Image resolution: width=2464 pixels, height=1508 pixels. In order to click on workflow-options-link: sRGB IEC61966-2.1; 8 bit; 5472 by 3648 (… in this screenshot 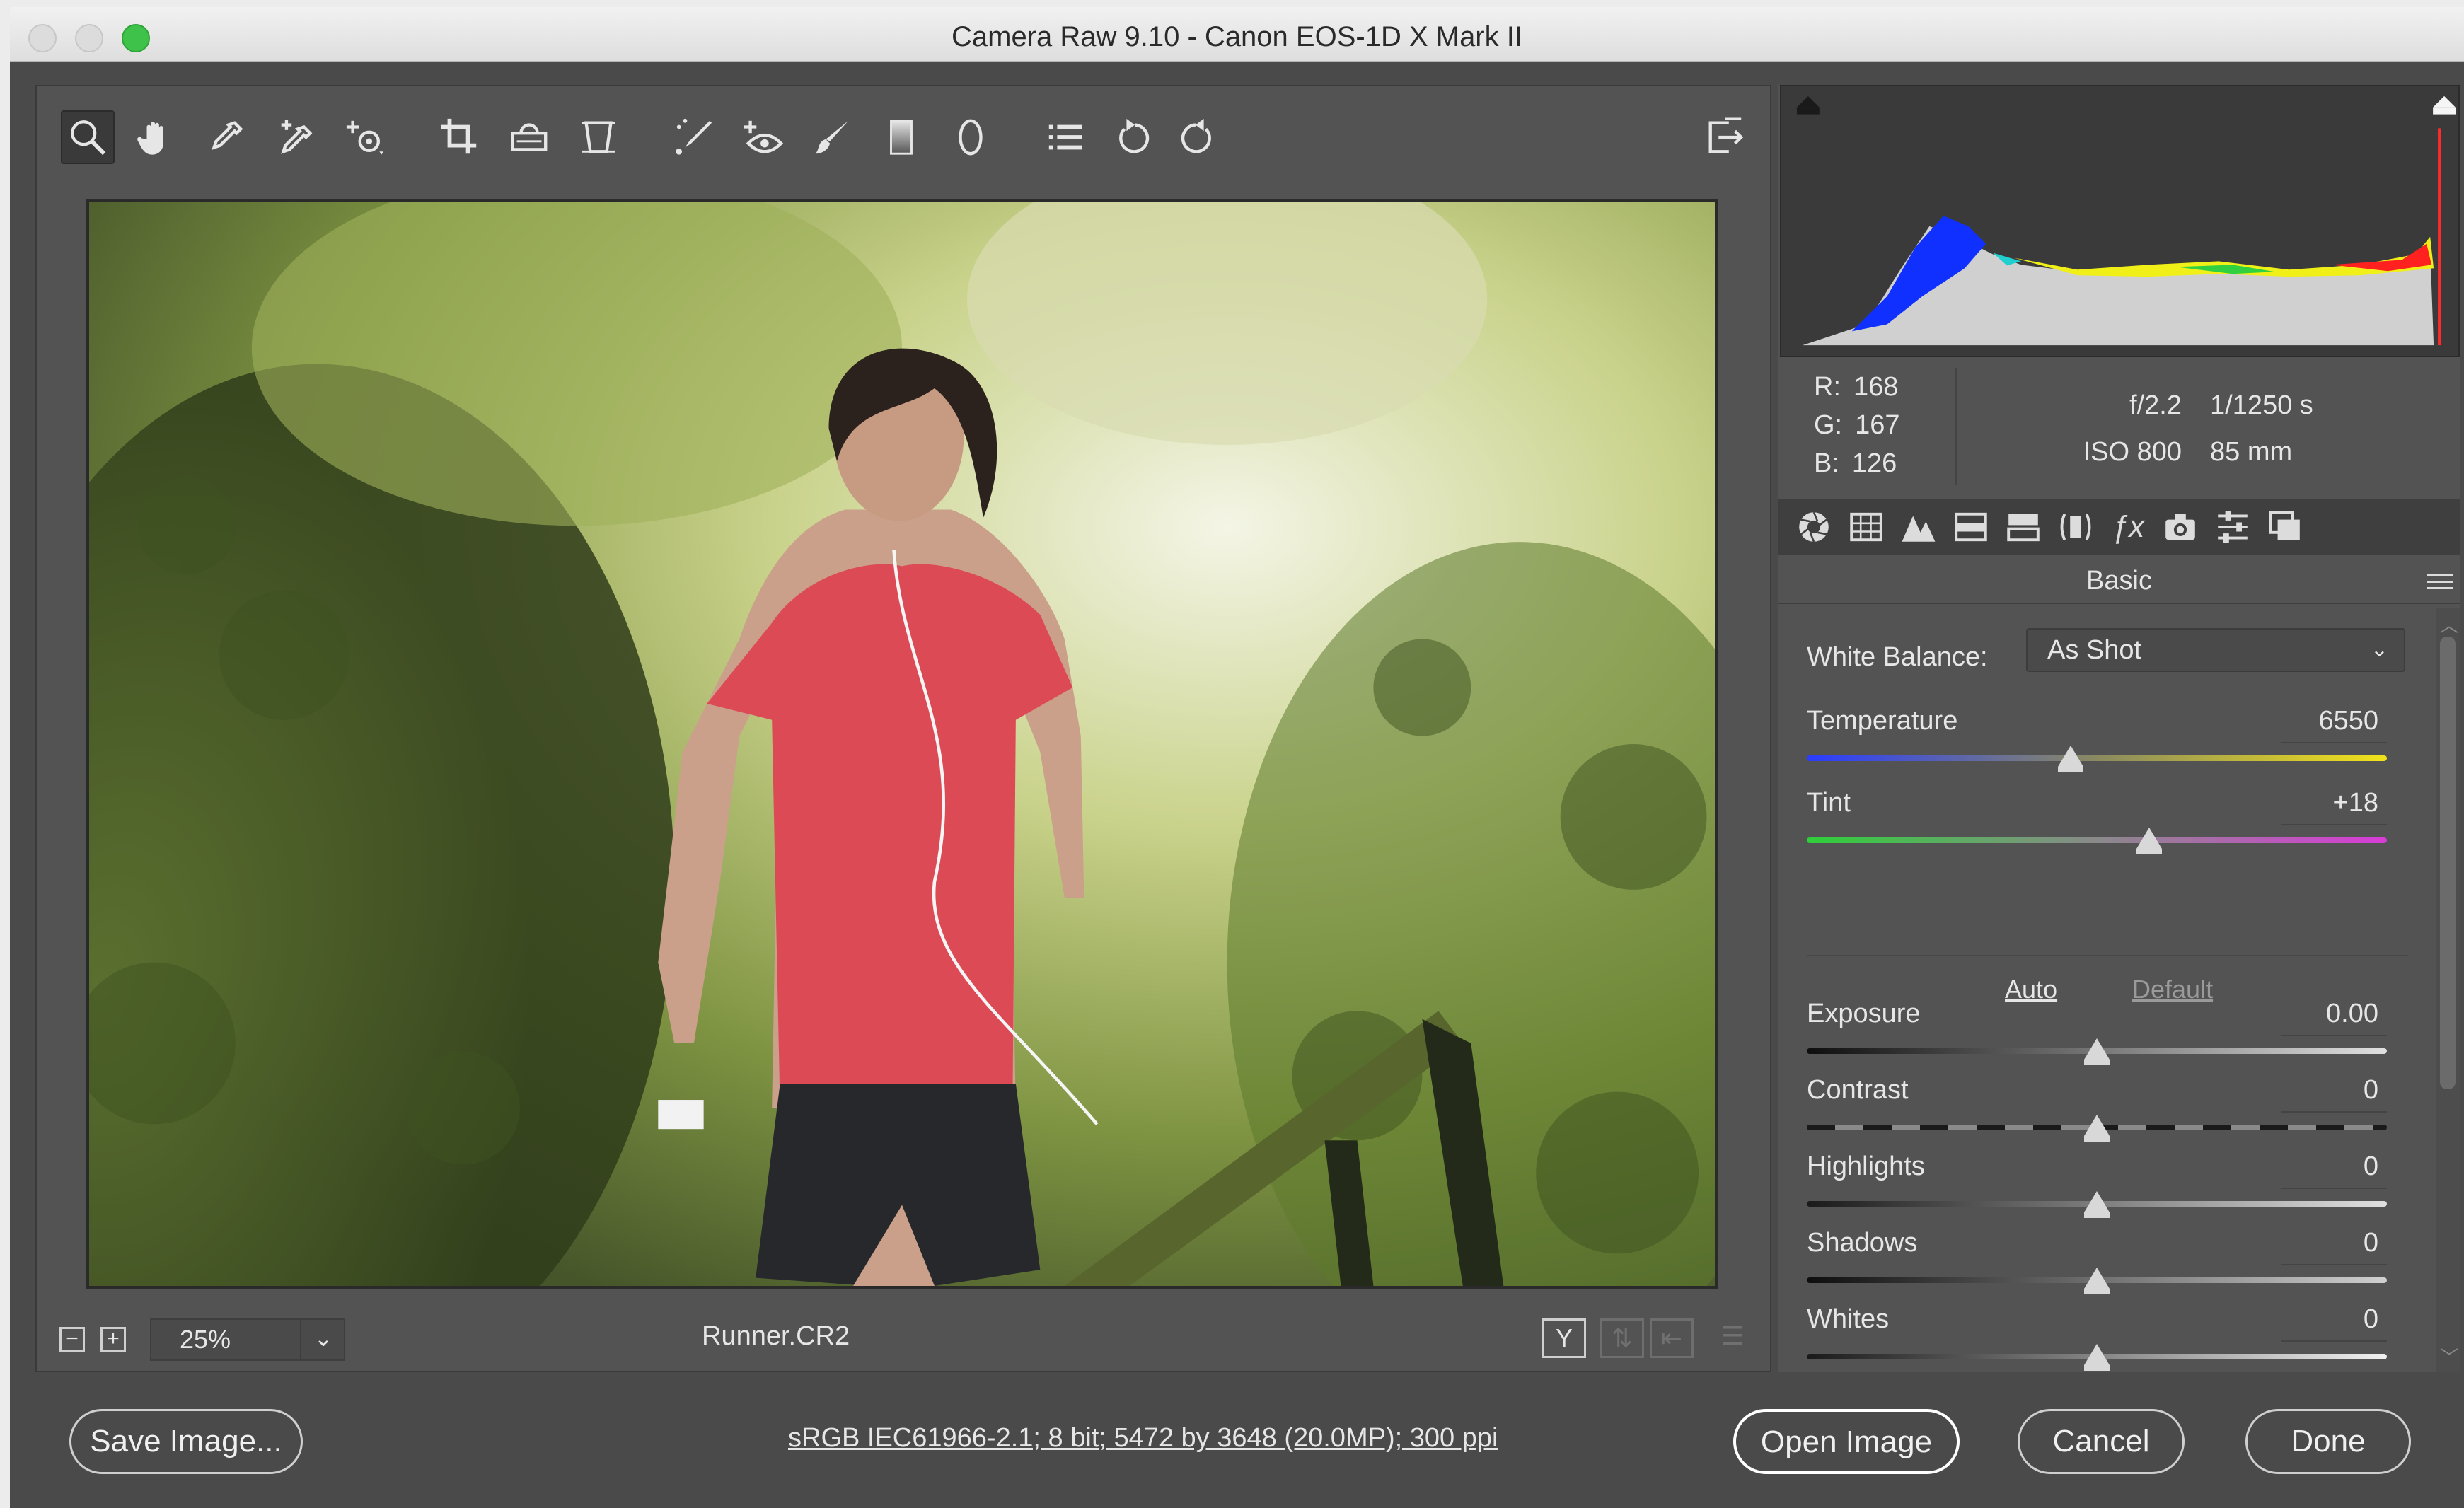, I will do `click(1143, 1438)`.